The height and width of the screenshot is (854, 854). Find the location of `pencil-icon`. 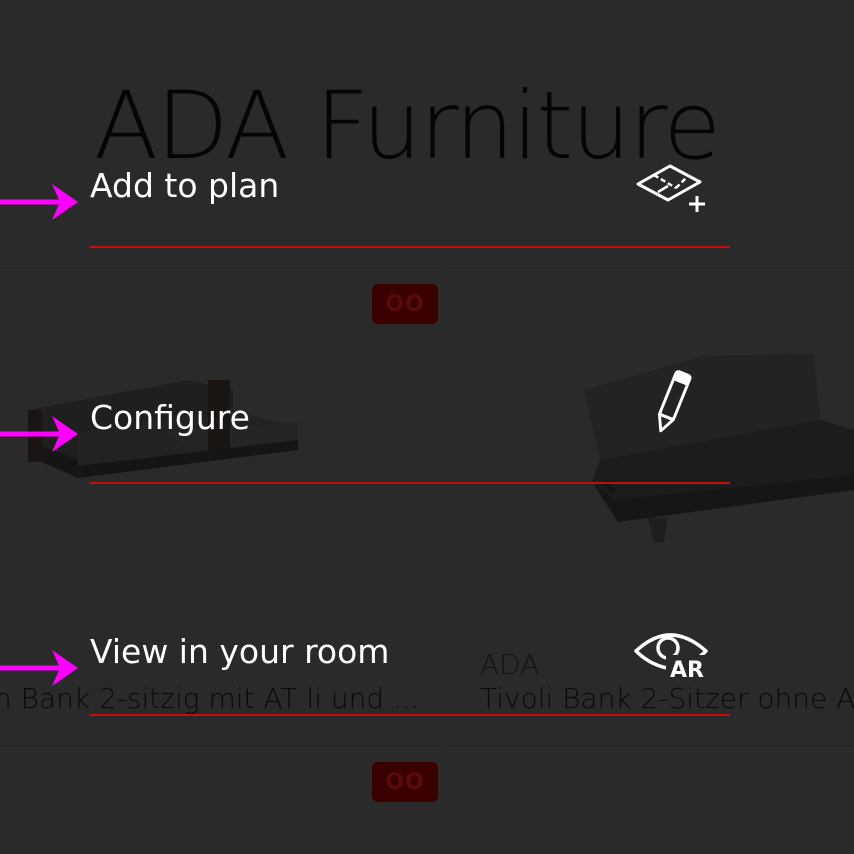

pencil-icon is located at coordinates (674, 401).